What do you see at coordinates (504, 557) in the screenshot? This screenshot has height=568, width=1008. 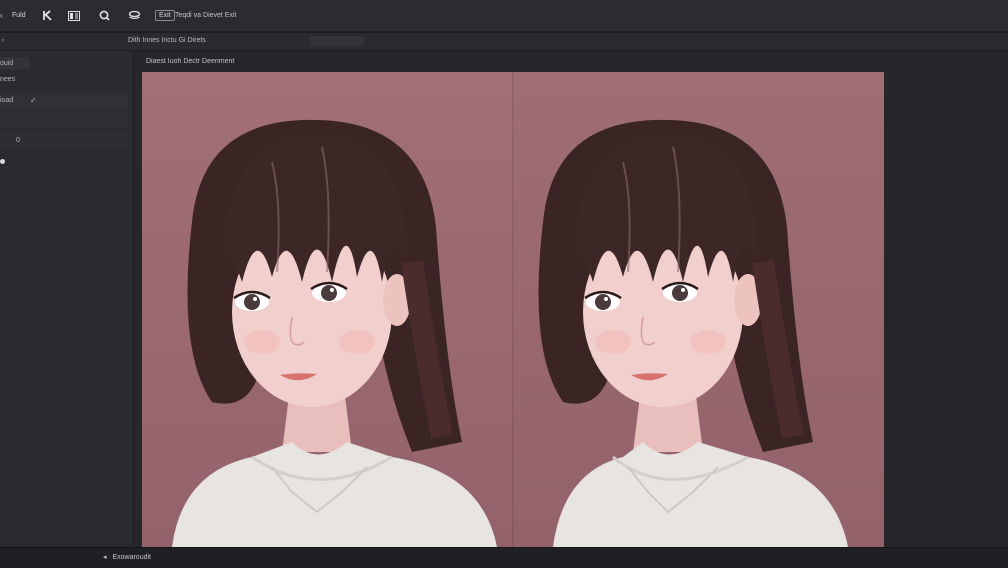 I see `status-bar: ◂ Exowaroudit` at bounding box center [504, 557].